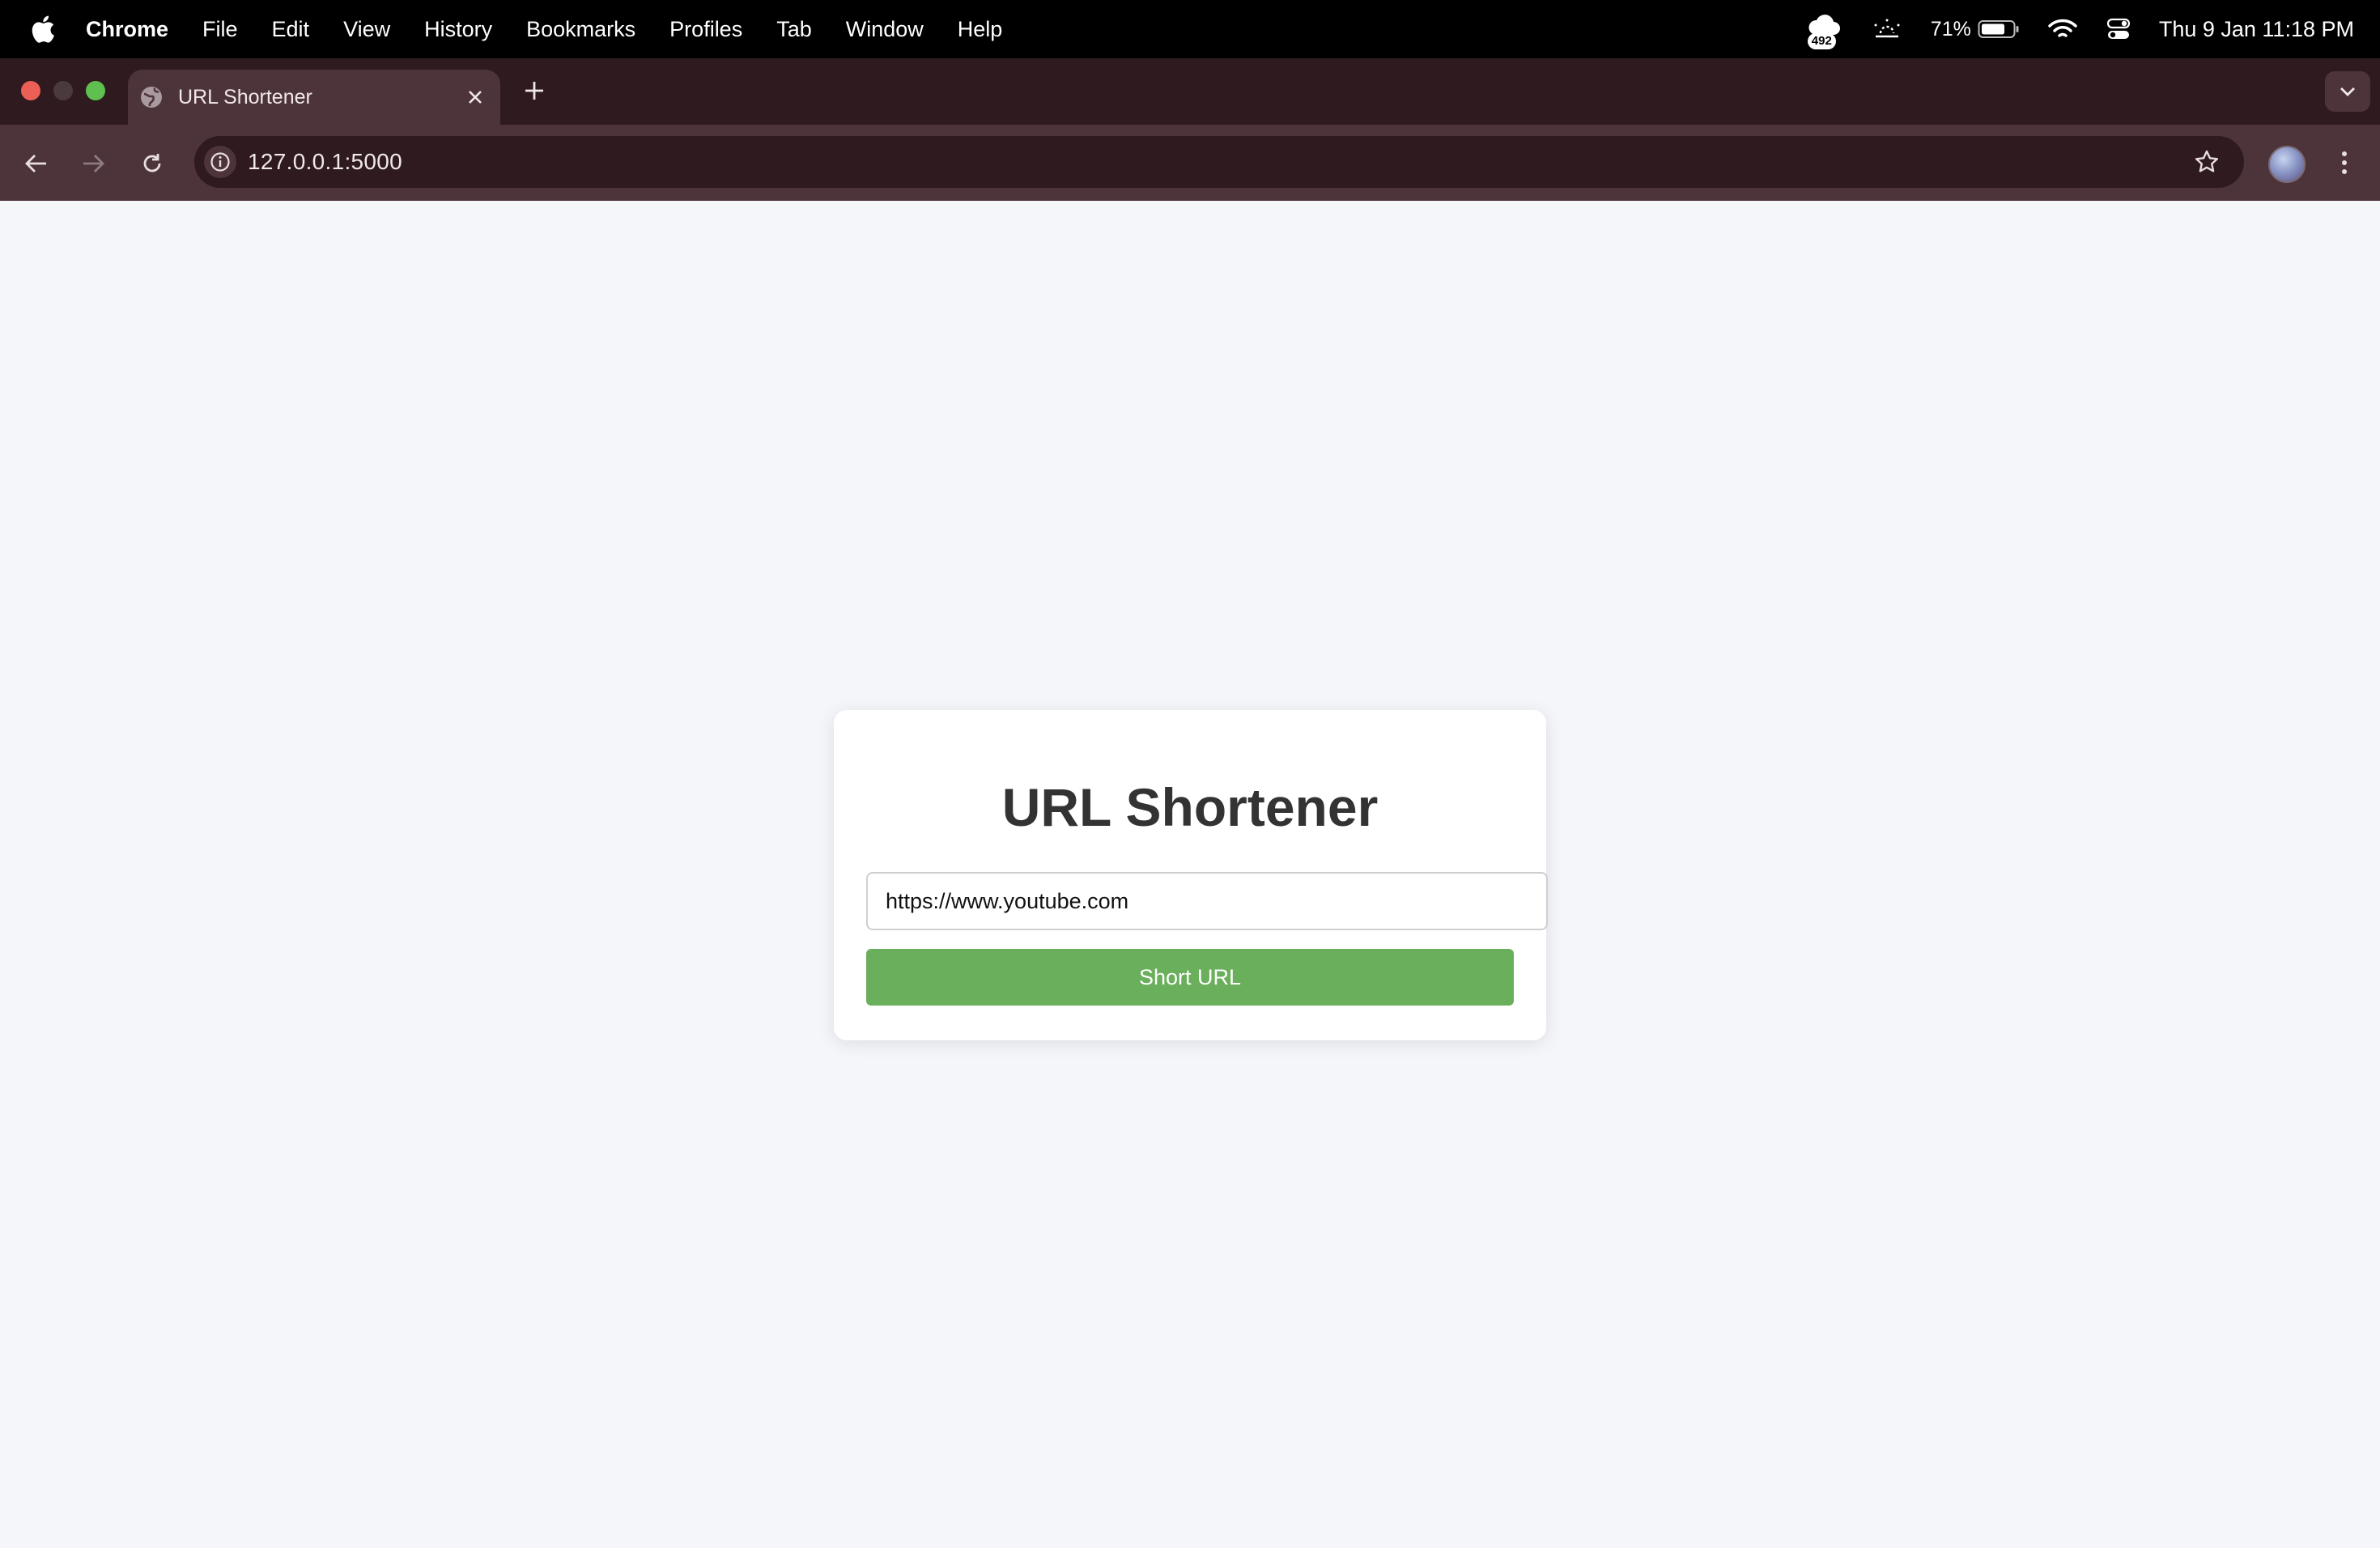 The height and width of the screenshot is (1548, 2380). Describe the element at coordinates (2207, 162) in the screenshot. I see `bookmark-star-icon` at that location.